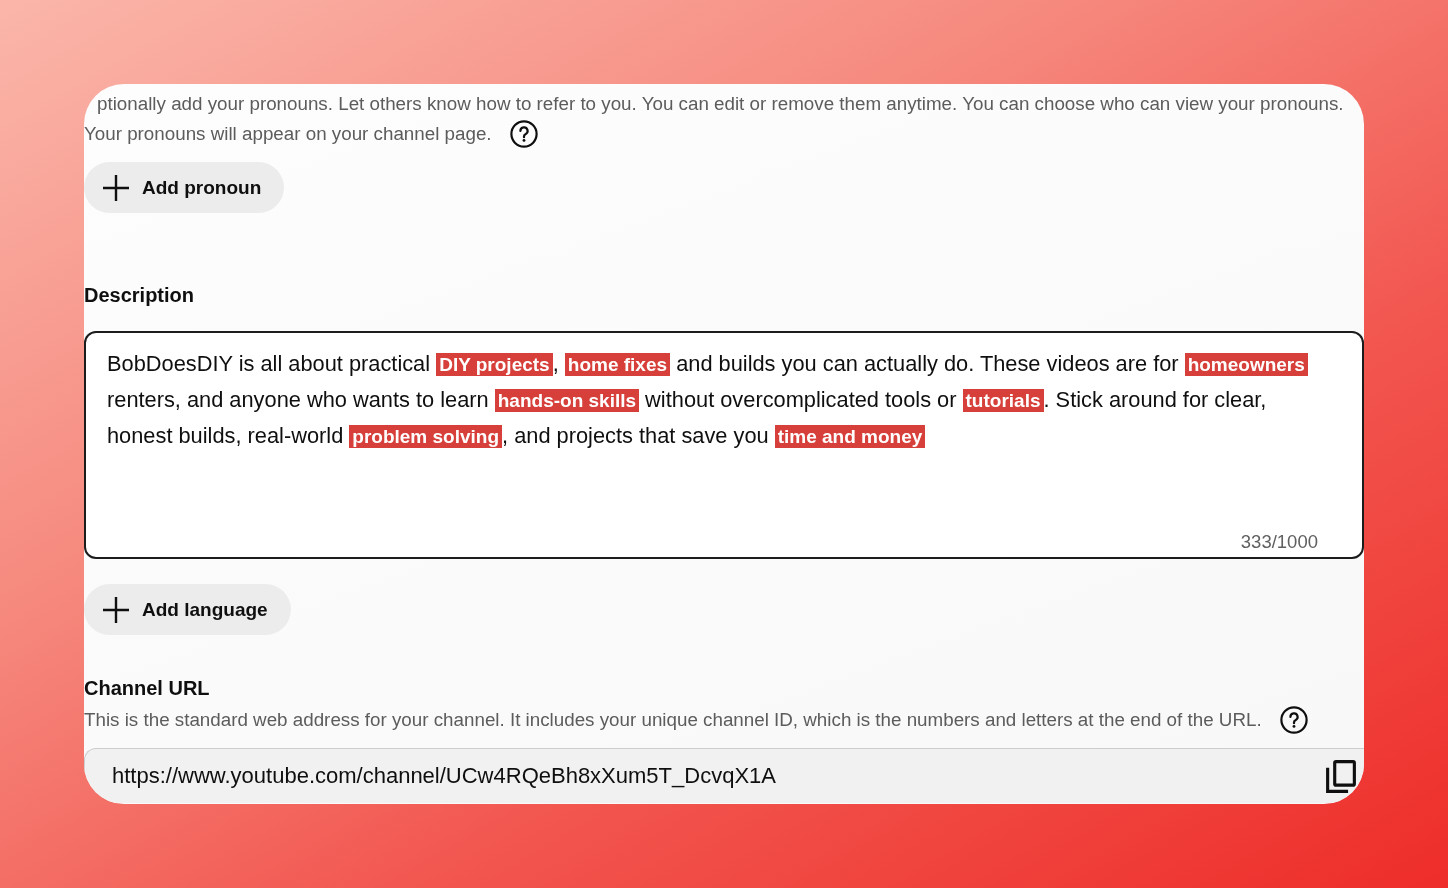  What do you see at coordinates (1341, 776) in the screenshot?
I see `copy-icon` at bounding box center [1341, 776].